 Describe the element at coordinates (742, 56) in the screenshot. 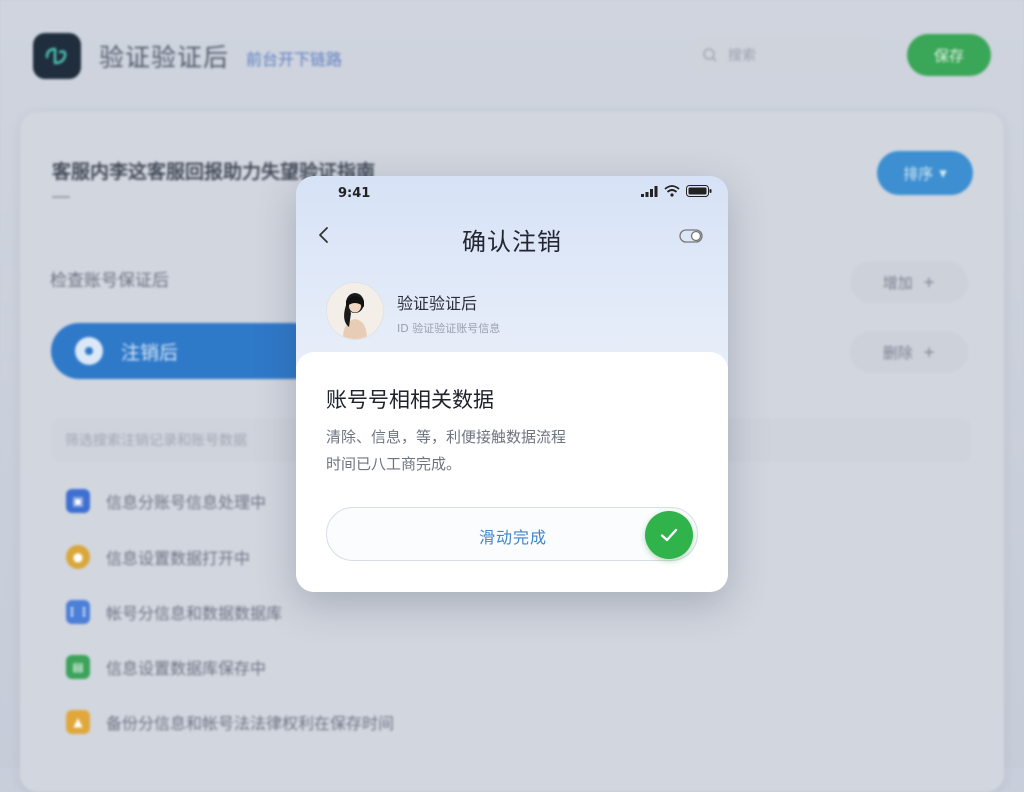

I see `search-placeholder: 搜索` at that location.